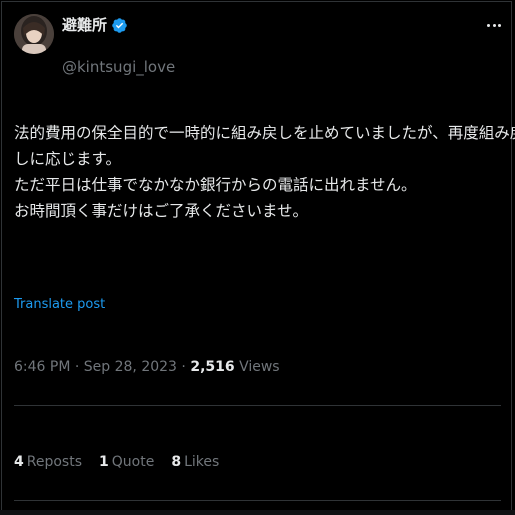 Image resolution: width=515 pixels, height=515 pixels. I want to click on quotes-stat: 1 Quote, so click(126, 462).